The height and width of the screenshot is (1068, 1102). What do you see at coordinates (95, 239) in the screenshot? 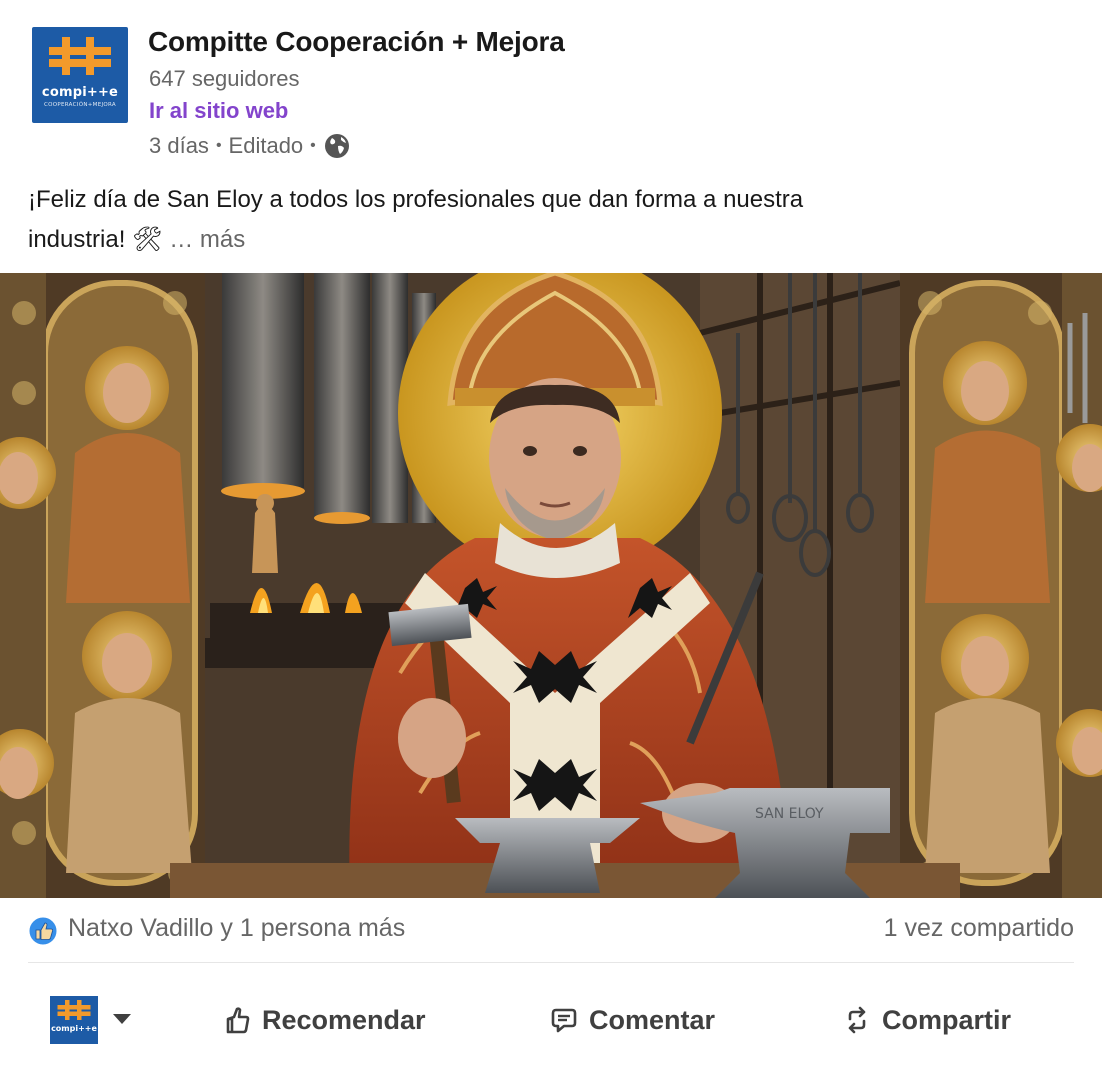
I see `post-text-line2: industria! 🛠` at bounding box center [95, 239].